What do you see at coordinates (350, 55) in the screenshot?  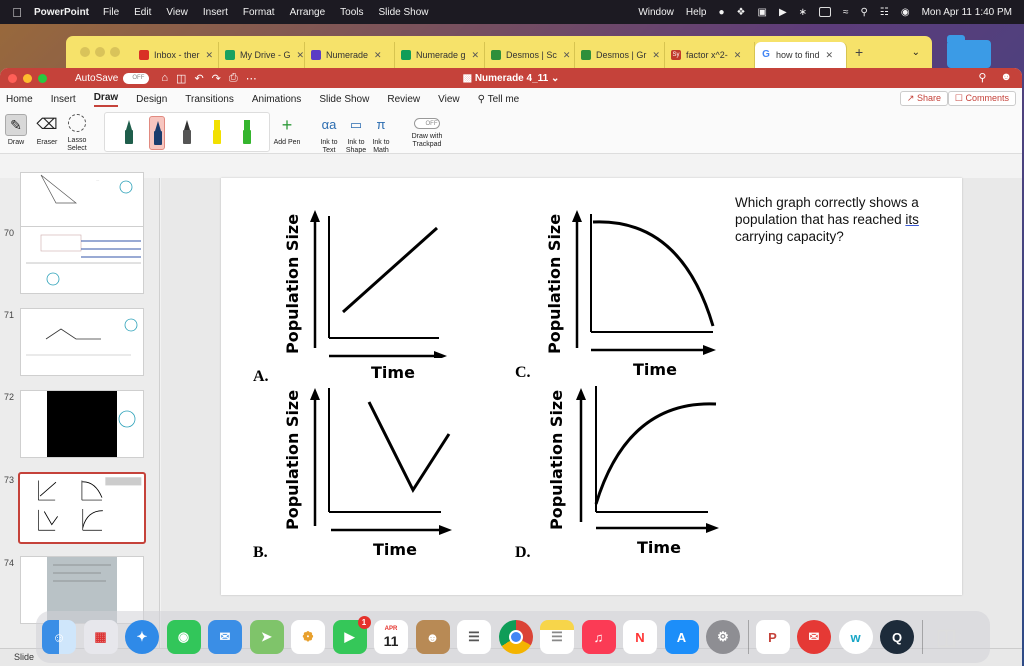 I see `browser-tab-numerade: Numerade ✕` at bounding box center [350, 55].